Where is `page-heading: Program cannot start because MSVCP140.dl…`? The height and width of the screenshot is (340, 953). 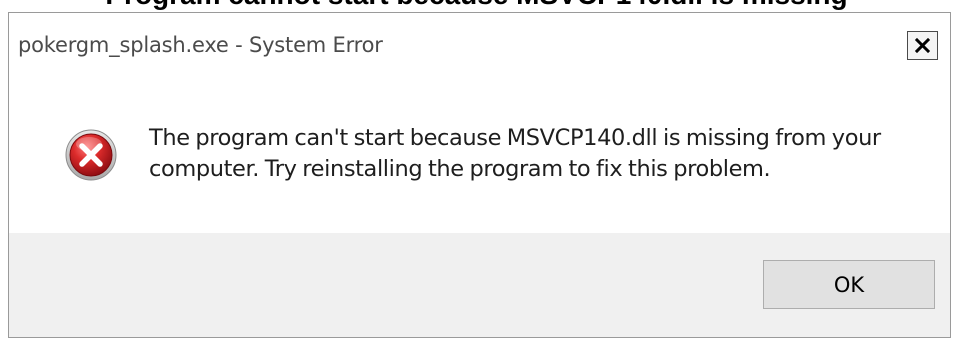 page-heading: Program cannot start because MSVCP140.dl… is located at coordinates (476, 5).